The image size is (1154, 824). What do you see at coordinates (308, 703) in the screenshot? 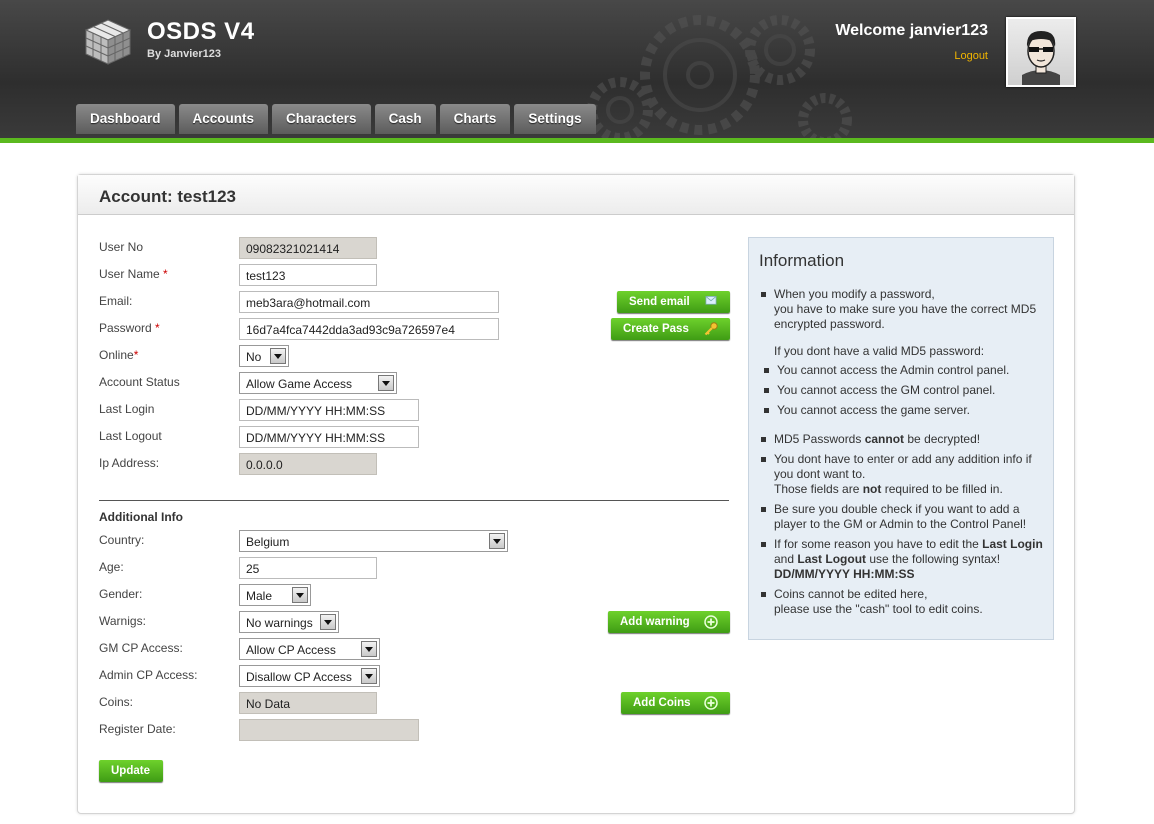
I see `coins-field: No Data` at bounding box center [308, 703].